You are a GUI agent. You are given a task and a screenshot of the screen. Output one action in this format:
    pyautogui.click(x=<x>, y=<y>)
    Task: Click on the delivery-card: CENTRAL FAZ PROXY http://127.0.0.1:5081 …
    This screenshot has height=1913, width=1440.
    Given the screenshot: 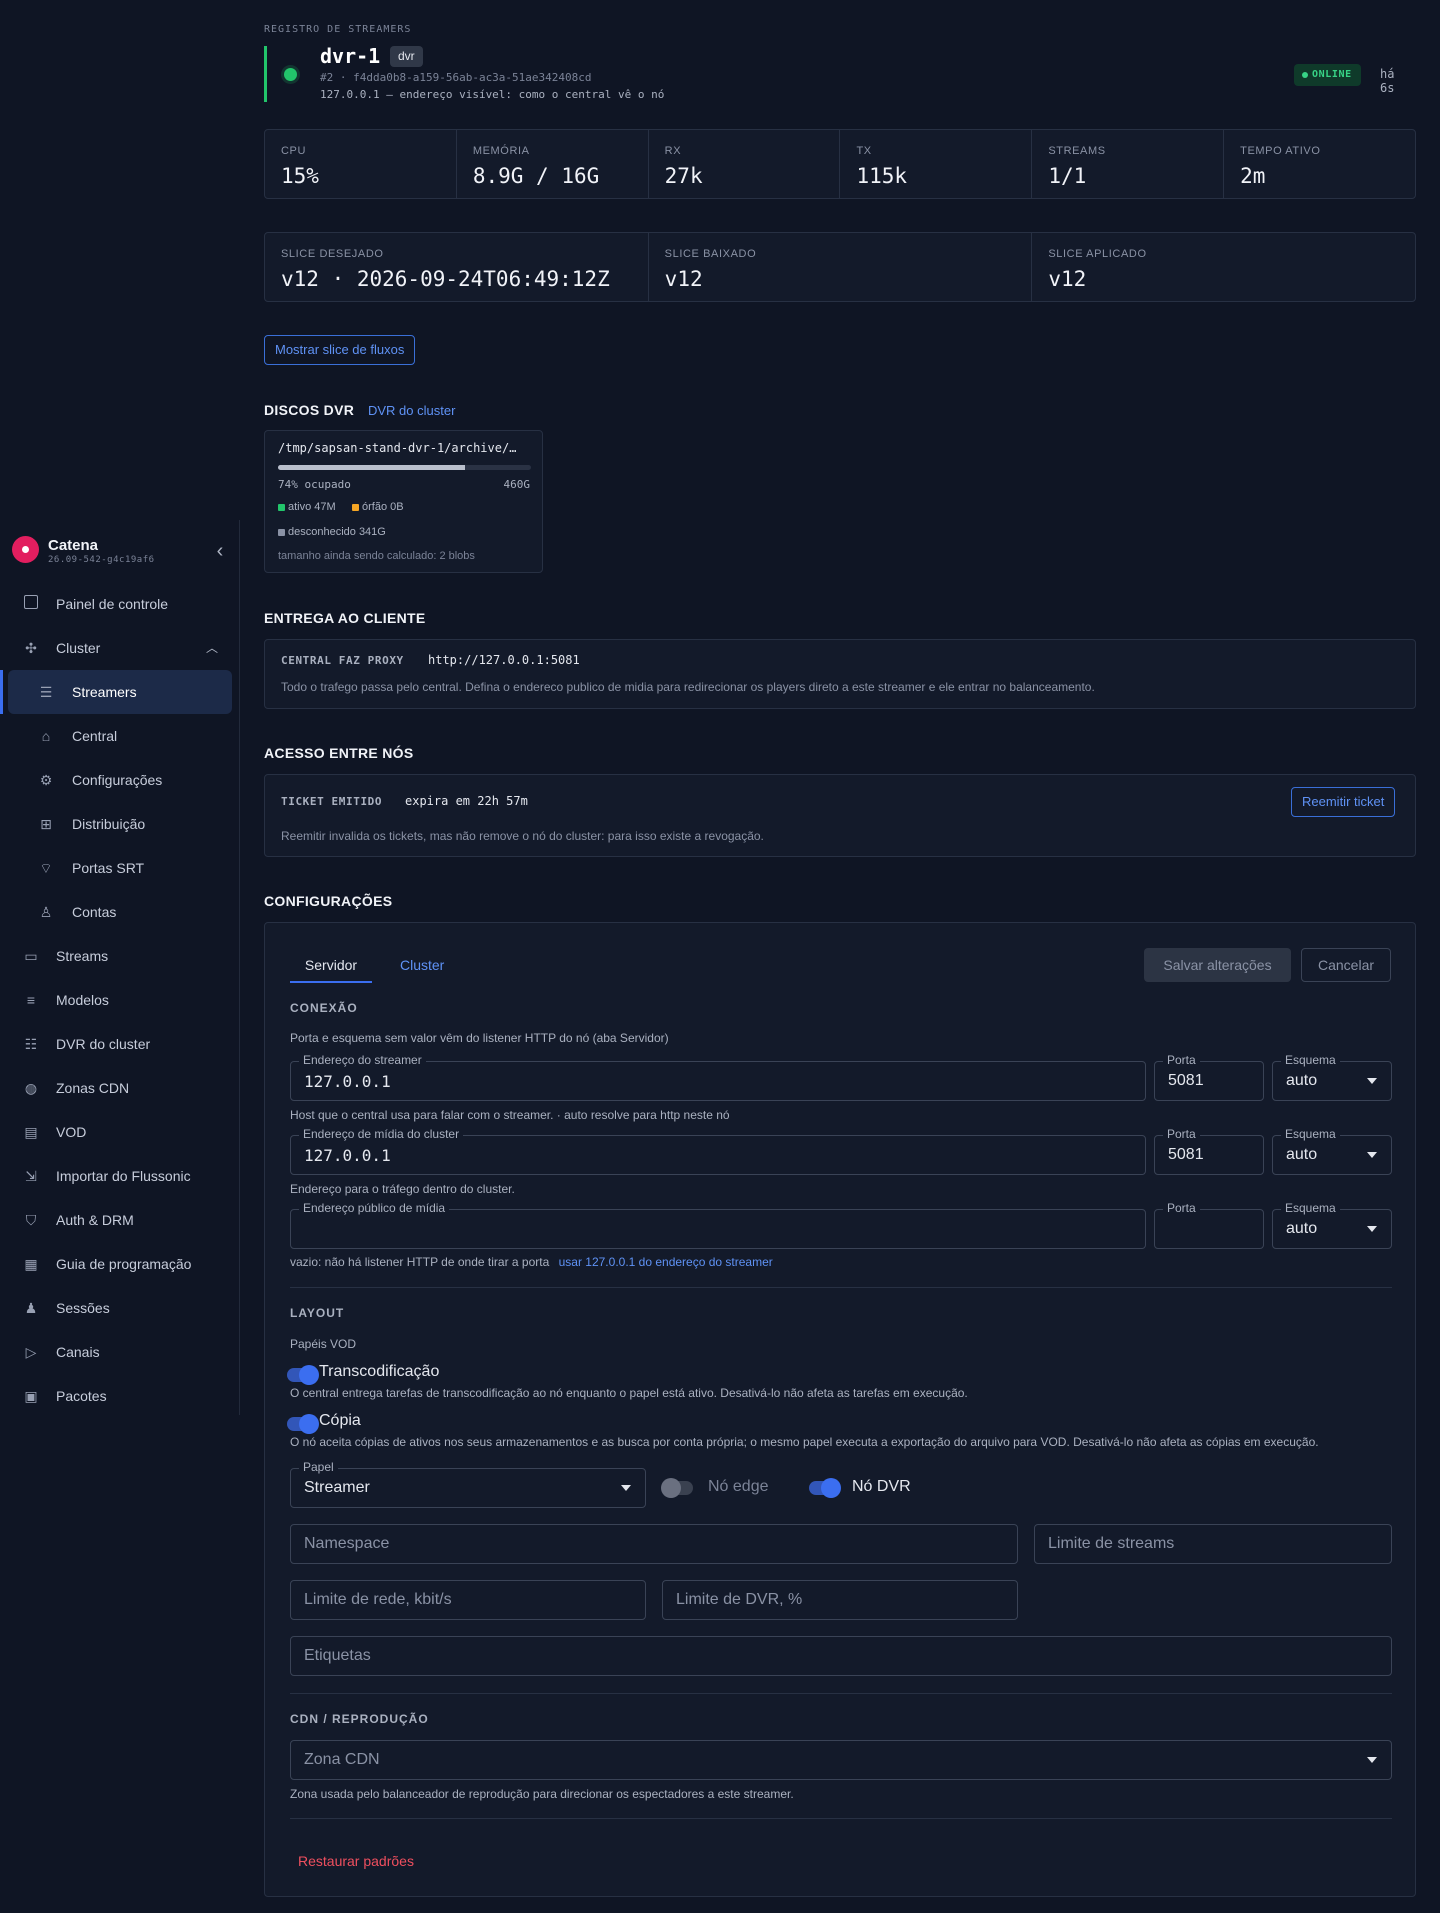 What is the action you would take?
    pyautogui.click(x=840, y=674)
    